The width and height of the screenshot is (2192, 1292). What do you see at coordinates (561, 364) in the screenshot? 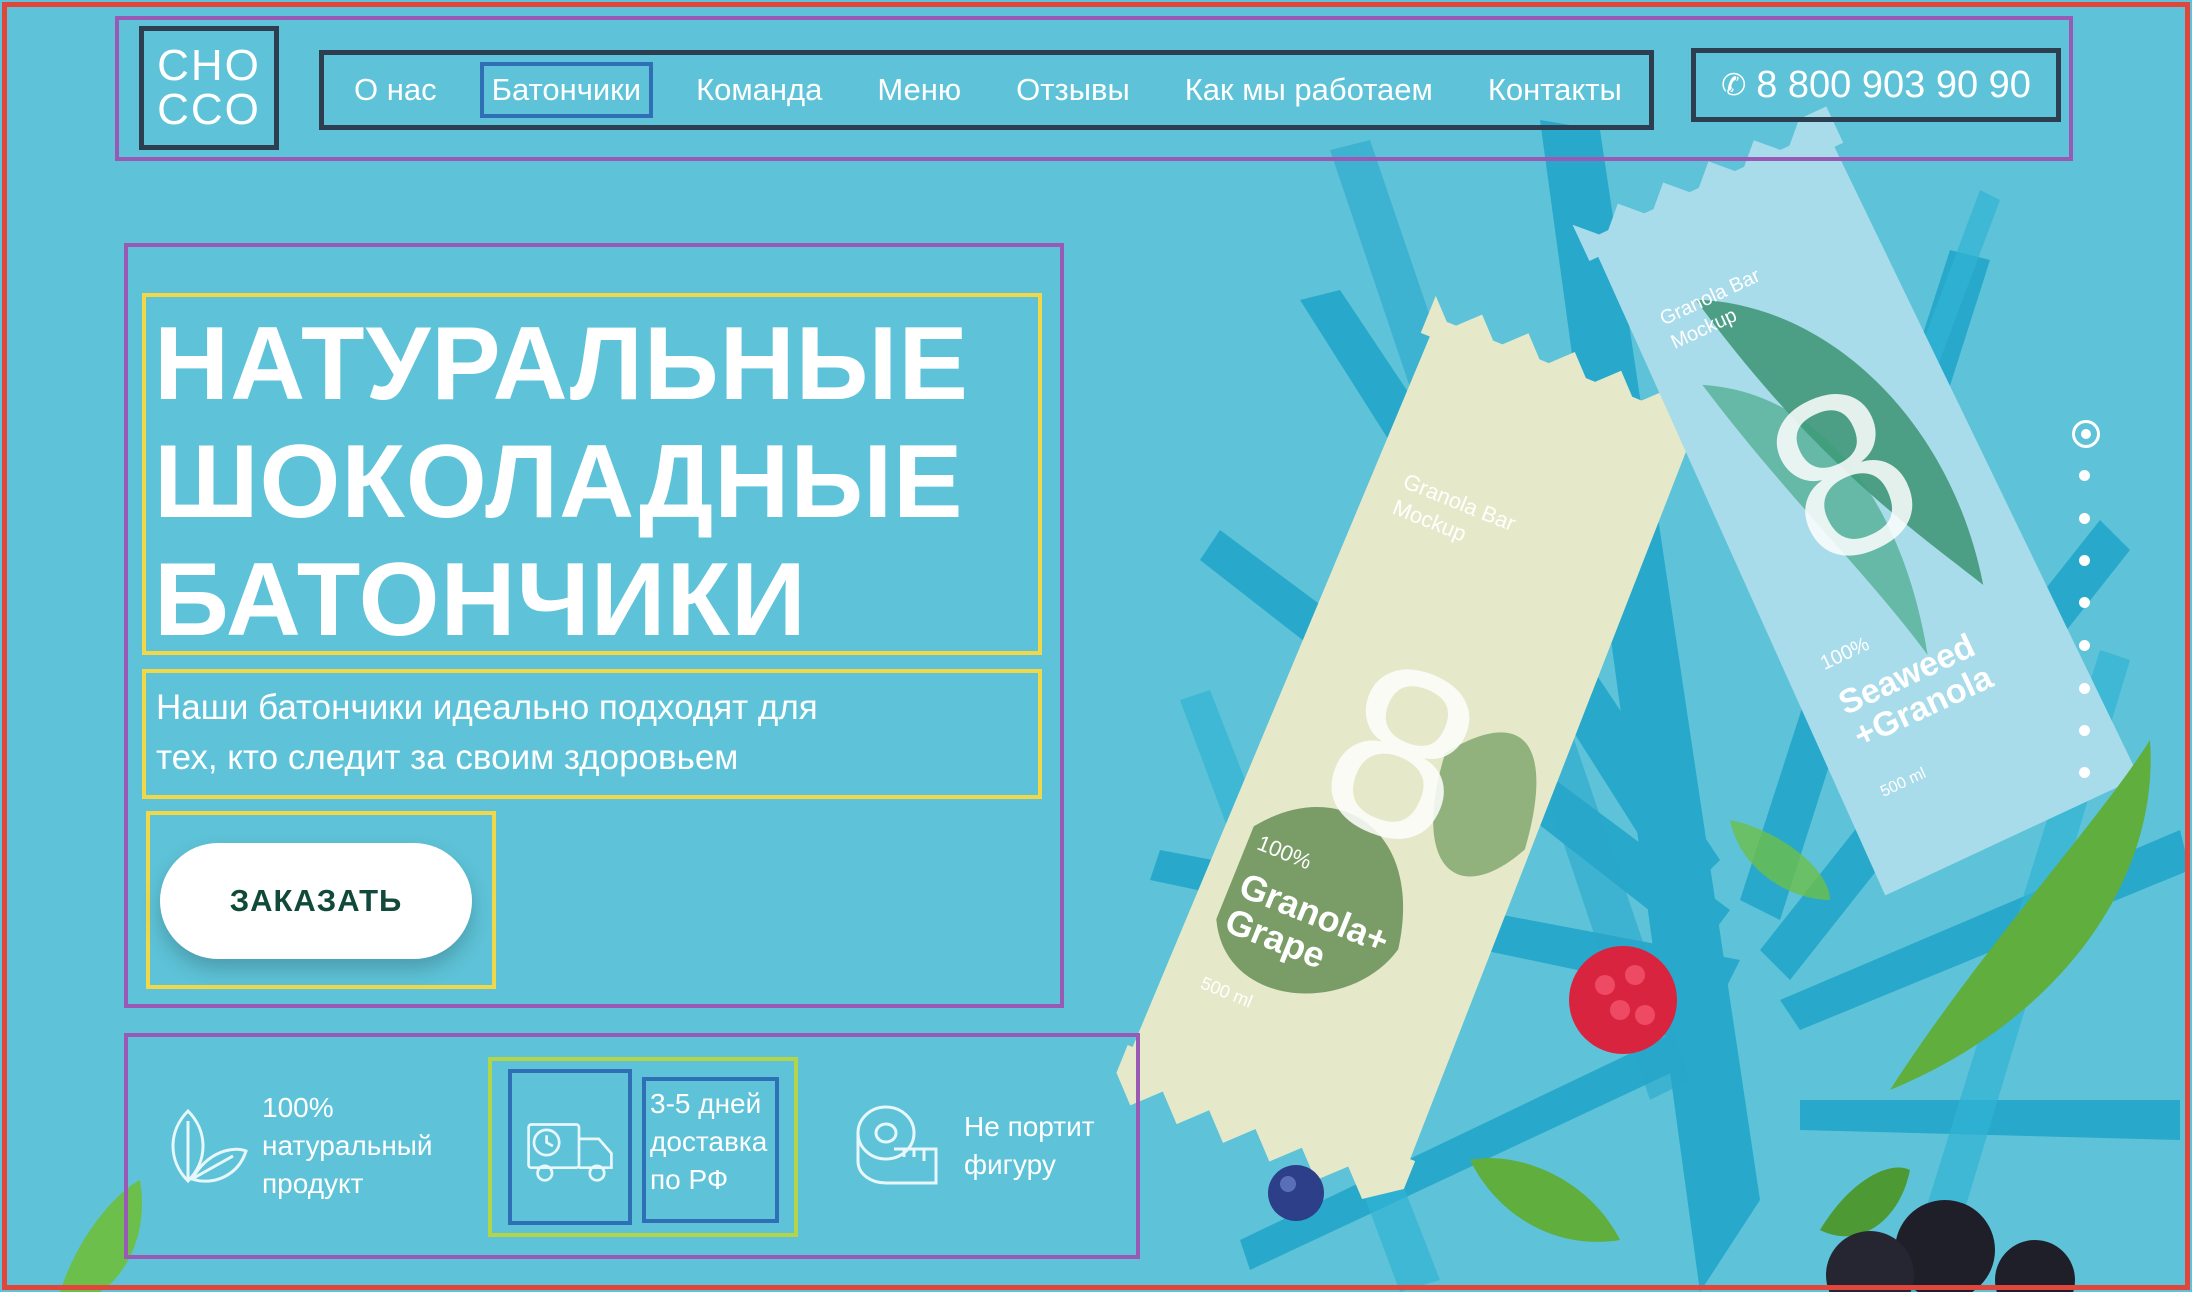
I see `hero-title-line-1: НАТУРАЛЬНЫЕ` at bounding box center [561, 364].